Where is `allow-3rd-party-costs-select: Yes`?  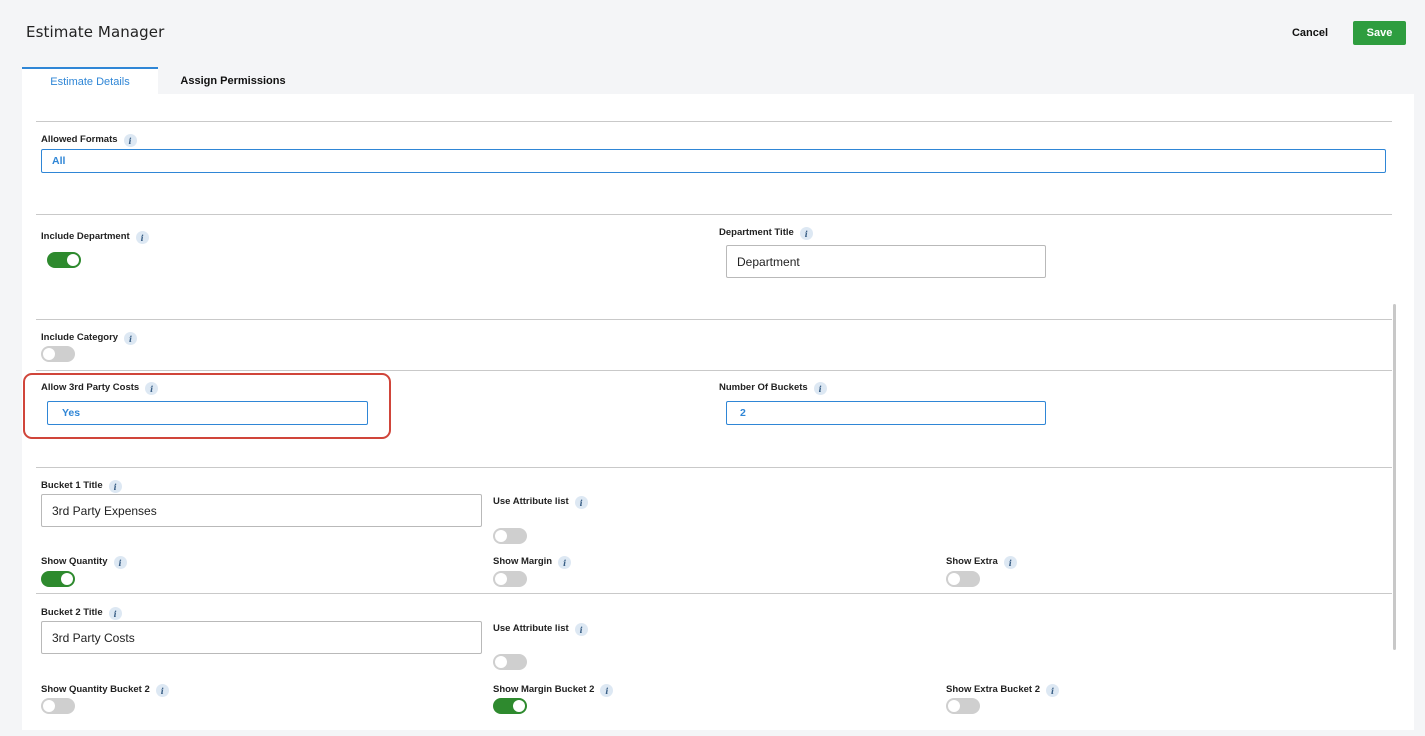 allow-3rd-party-costs-select: Yes is located at coordinates (207, 413).